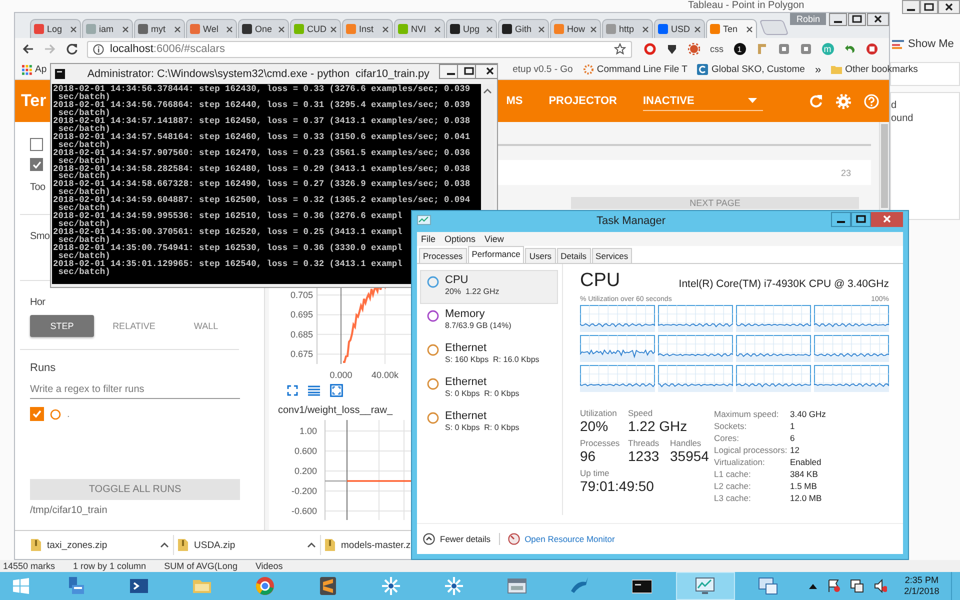  I want to click on download-name: taxi_zones.zip, so click(77, 545).